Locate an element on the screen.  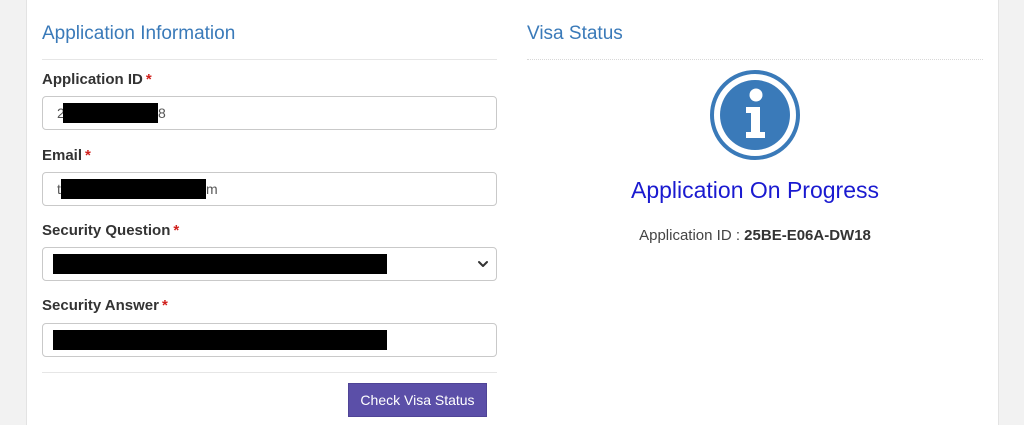
application-id-value-end: 8 is located at coordinates (162, 113).